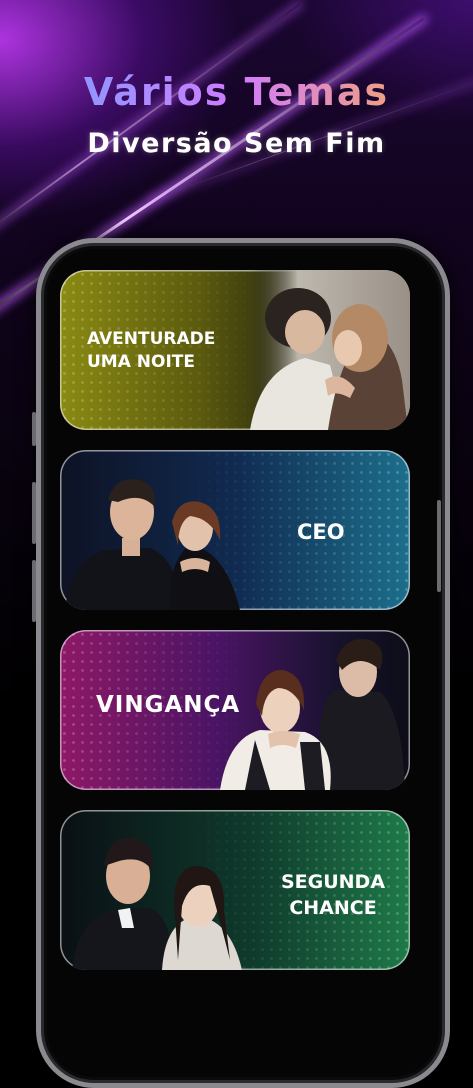 This screenshot has height=1088, width=473. What do you see at coordinates (151, 350) in the screenshot?
I see `category-label: AVENTURADE UMA NOITE` at bounding box center [151, 350].